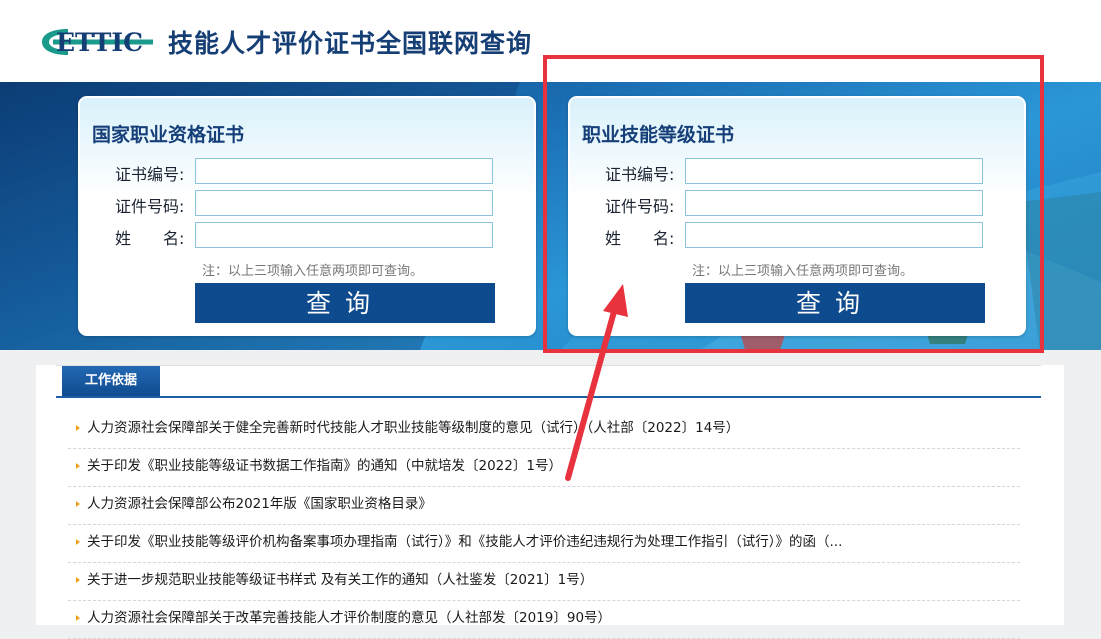 The image size is (1101, 639). What do you see at coordinates (350, 43) in the screenshot?
I see `site-title: 技能人才评价证书全国联网查询` at bounding box center [350, 43].